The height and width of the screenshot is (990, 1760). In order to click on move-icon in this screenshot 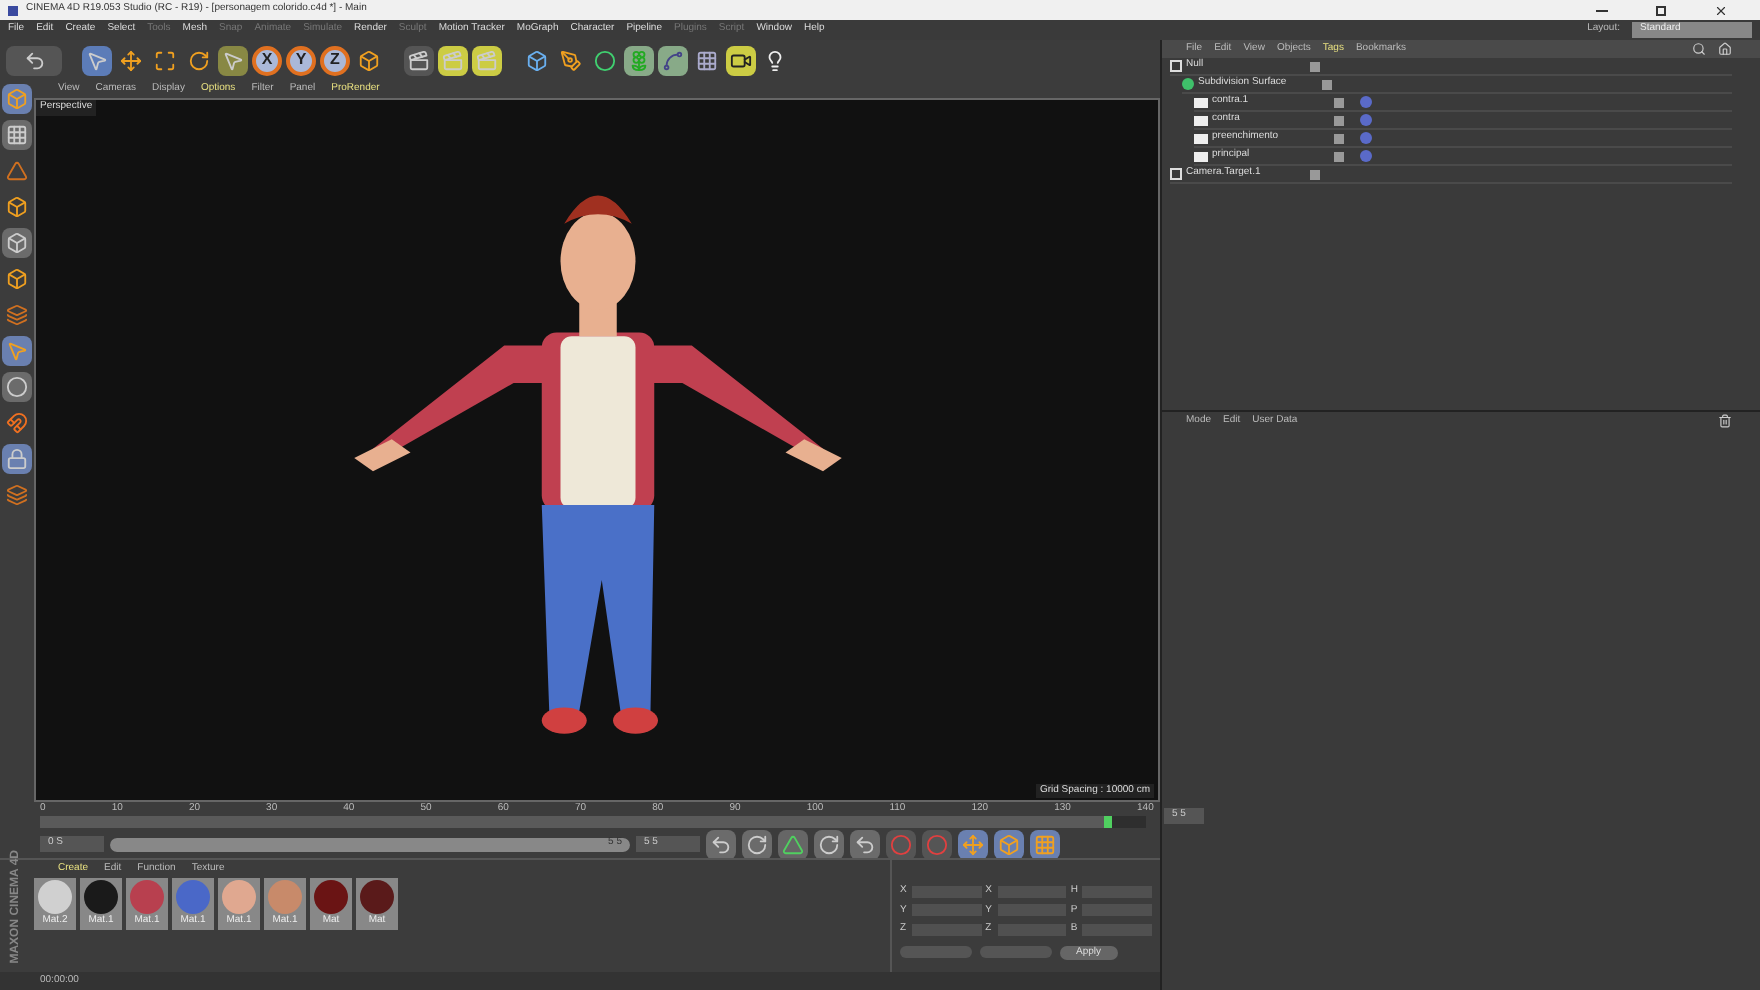, I will do `click(131, 60)`.